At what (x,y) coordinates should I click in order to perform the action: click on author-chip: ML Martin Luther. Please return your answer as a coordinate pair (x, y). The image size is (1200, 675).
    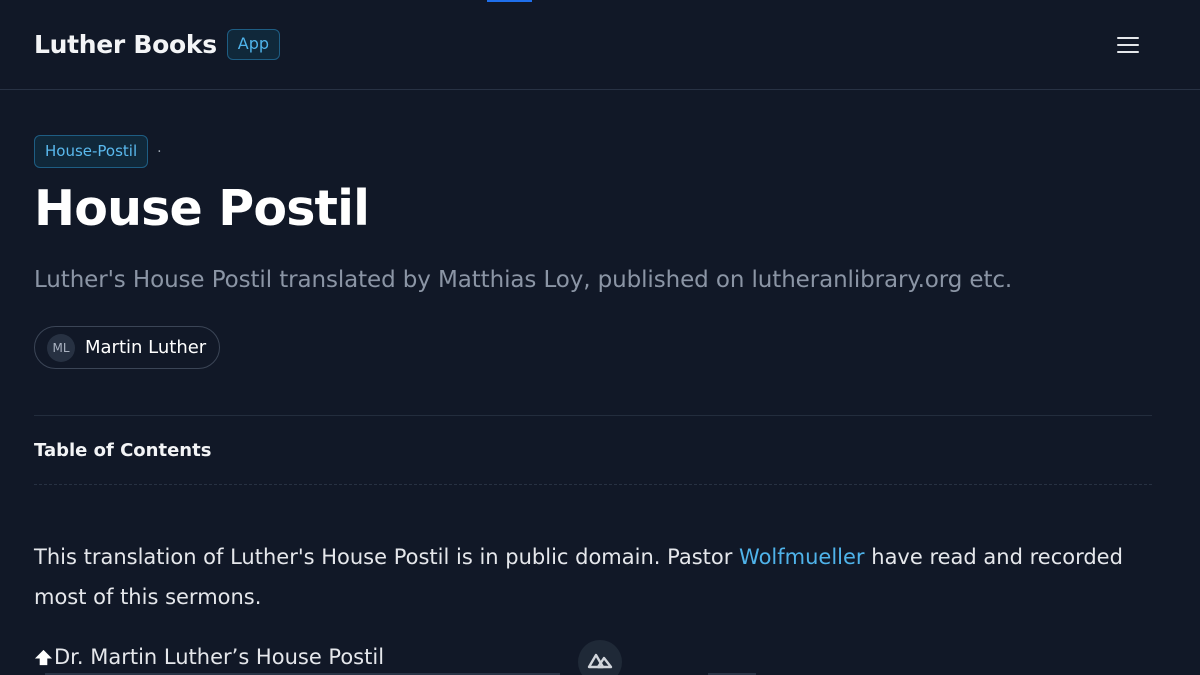
    Looking at the image, I should click on (127, 347).